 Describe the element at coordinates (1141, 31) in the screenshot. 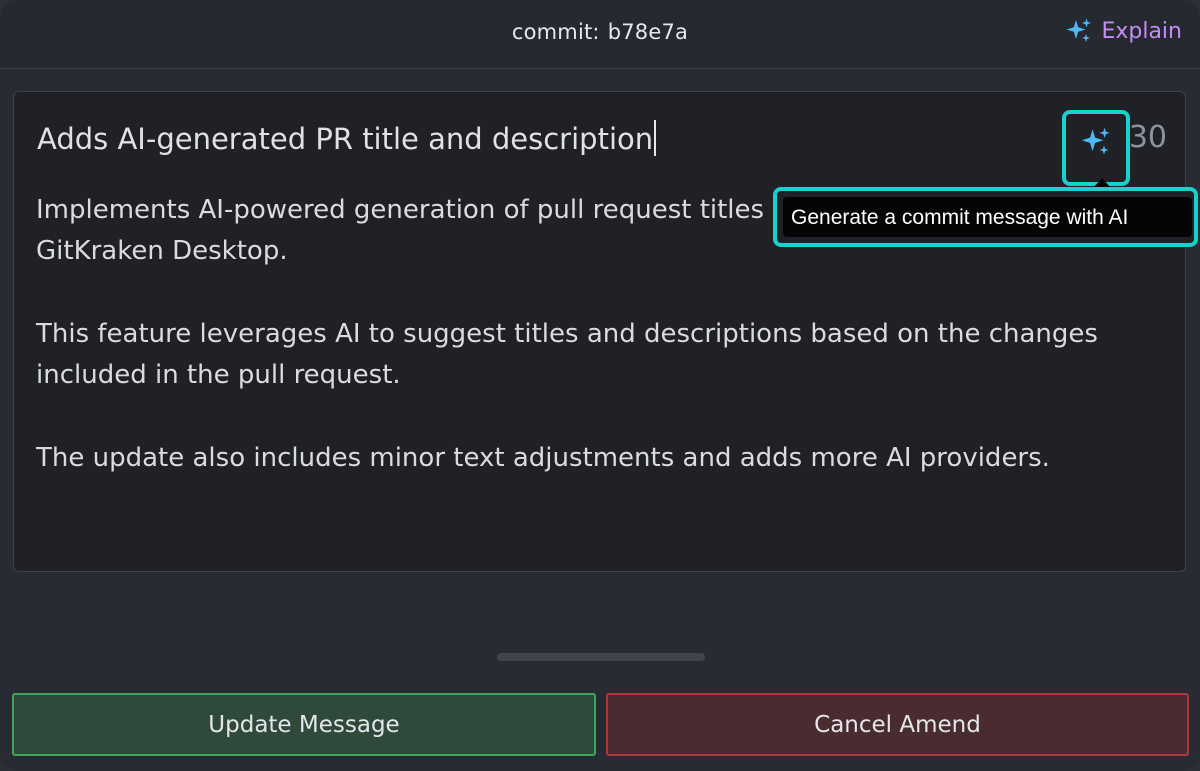

I see `explain-label: Explain` at that location.